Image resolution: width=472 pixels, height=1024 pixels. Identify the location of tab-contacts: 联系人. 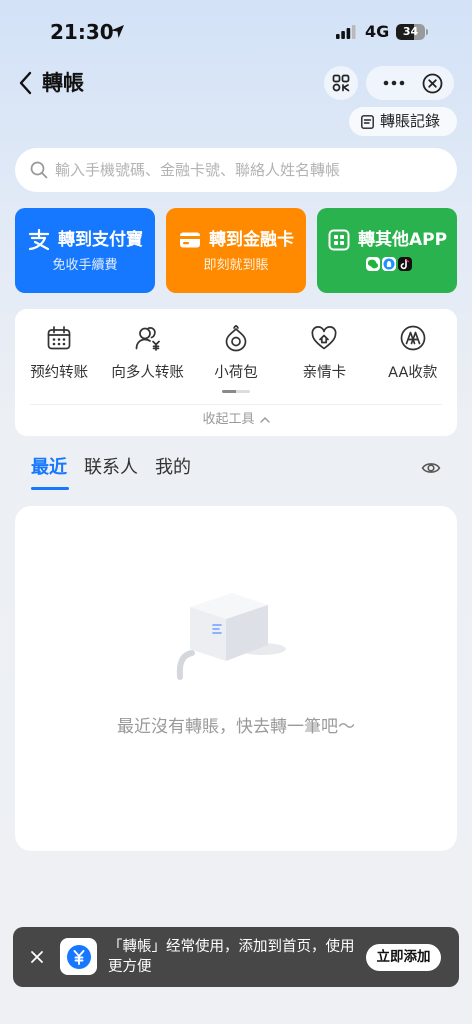
(111, 468).